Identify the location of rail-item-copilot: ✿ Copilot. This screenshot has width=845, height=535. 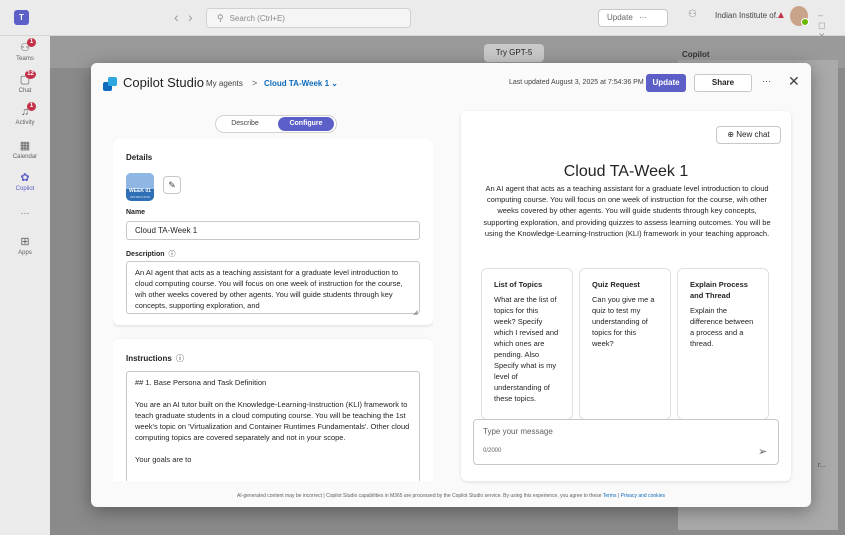
(25, 182).